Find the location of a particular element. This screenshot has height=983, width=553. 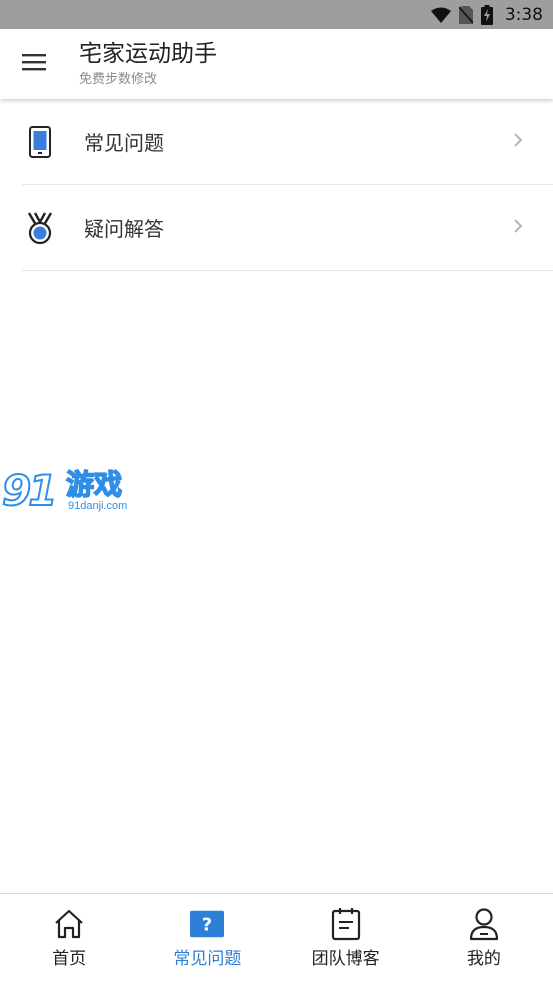

medal-icon is located at coordinates (40, 228).